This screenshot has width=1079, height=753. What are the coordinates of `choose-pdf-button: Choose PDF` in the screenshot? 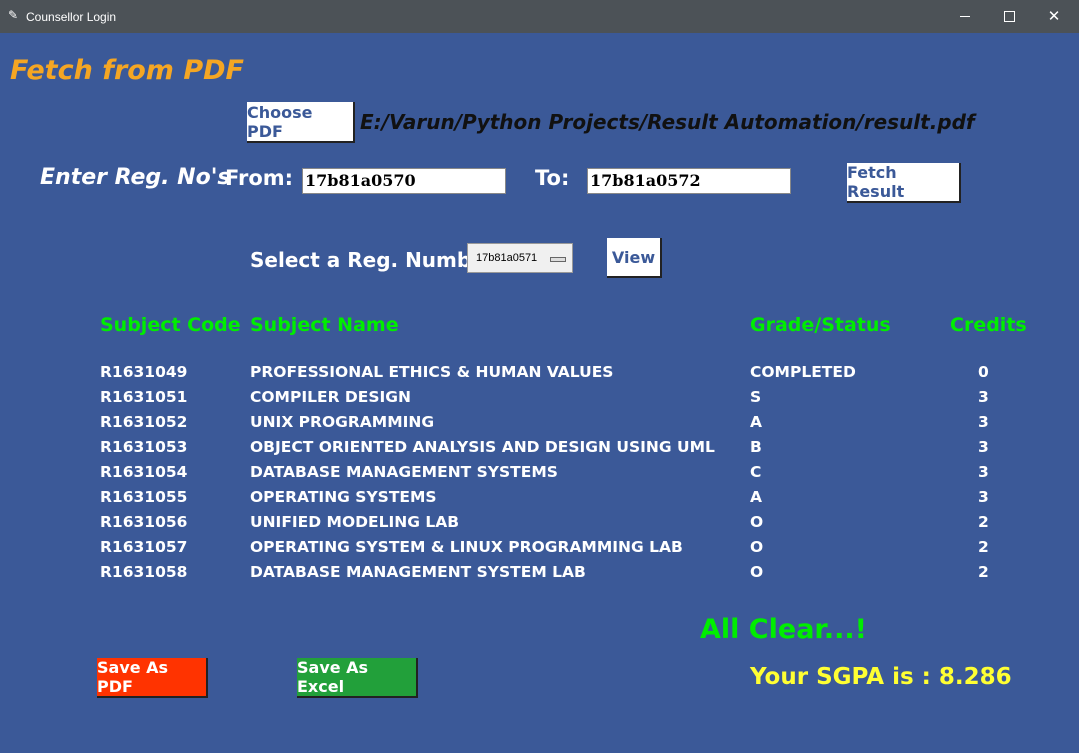 It's located at (301, 122).